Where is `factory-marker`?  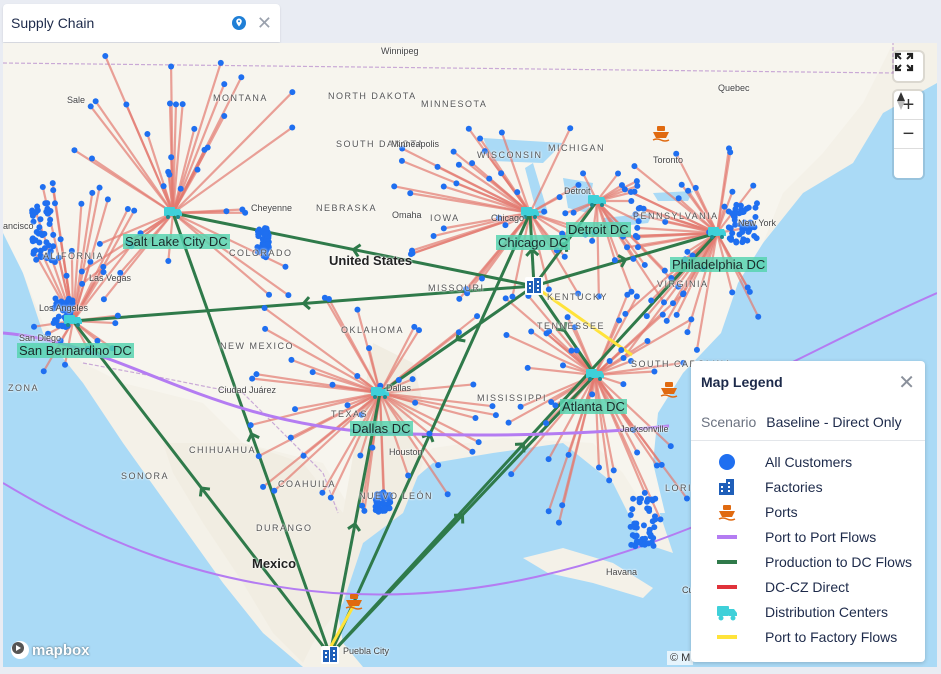
factory-marker is located at coordinates (534, 286).